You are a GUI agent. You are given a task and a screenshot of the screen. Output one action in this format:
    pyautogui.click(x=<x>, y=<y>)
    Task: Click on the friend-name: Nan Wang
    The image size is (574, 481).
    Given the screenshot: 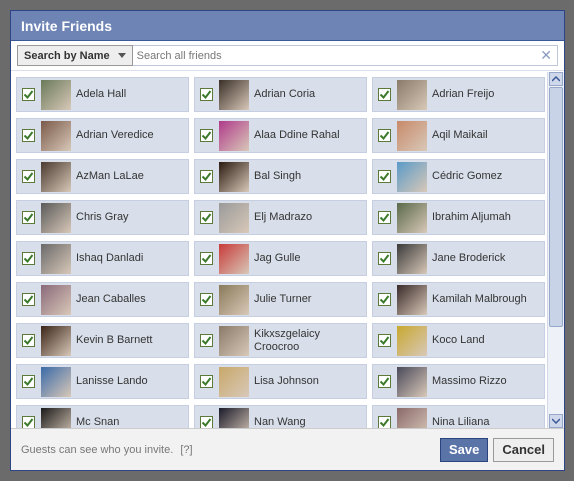 What is the action you would take?
    pyautogui.click(x=280, y=422)
    